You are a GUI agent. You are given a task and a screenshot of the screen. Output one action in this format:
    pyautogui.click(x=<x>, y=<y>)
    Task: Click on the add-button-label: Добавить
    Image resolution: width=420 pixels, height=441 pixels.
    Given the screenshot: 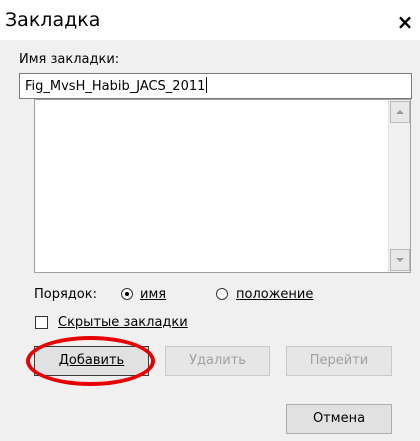 What is the action you would take?
    pyautogui.click(x=91, y=360)
    